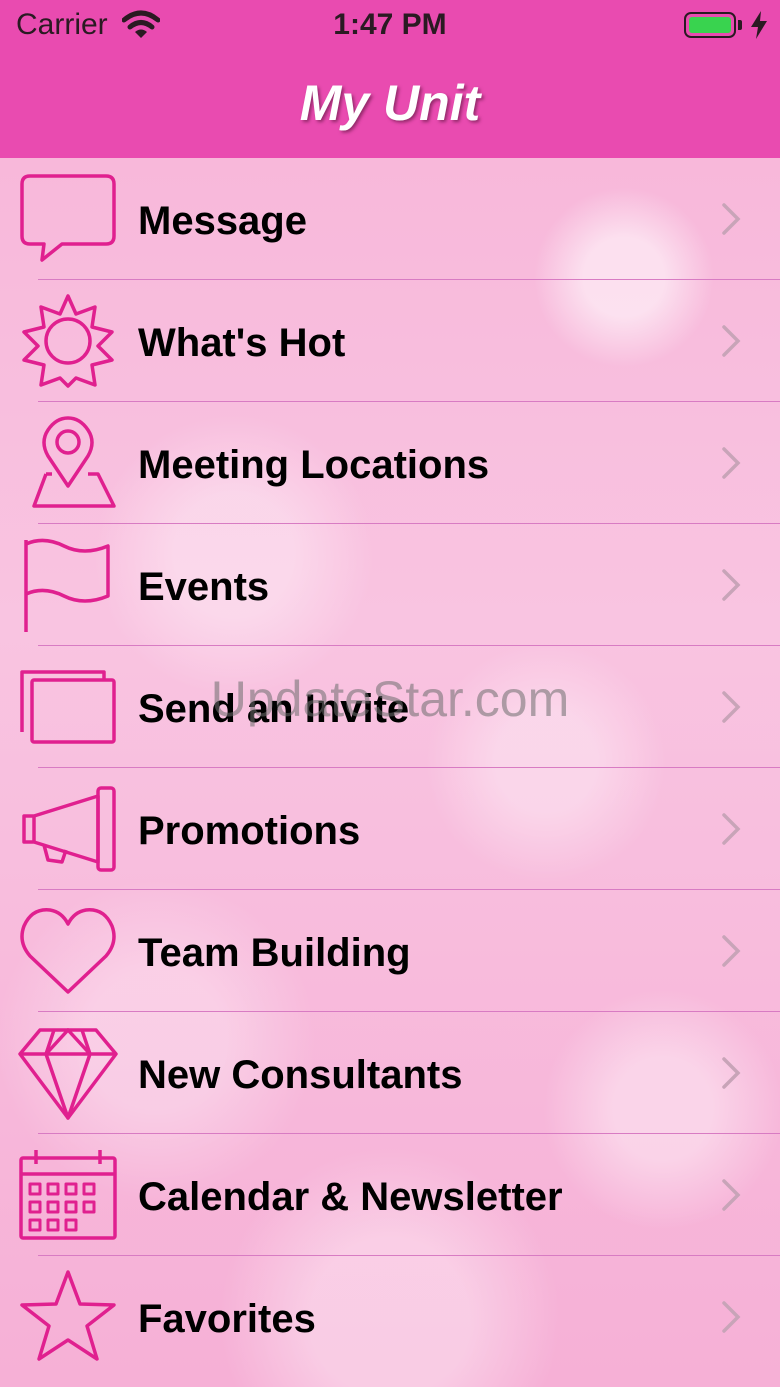 The height and width of the screenshot is (1387, 780). I want to click on menu-item-label: Events, so click(204, 587).